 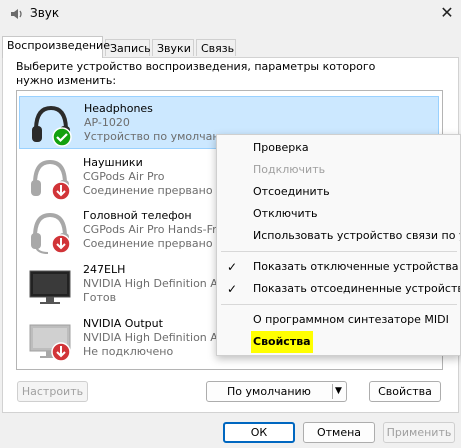 I want to click on device-name: Головной телефон, so click(x=137, y=215).